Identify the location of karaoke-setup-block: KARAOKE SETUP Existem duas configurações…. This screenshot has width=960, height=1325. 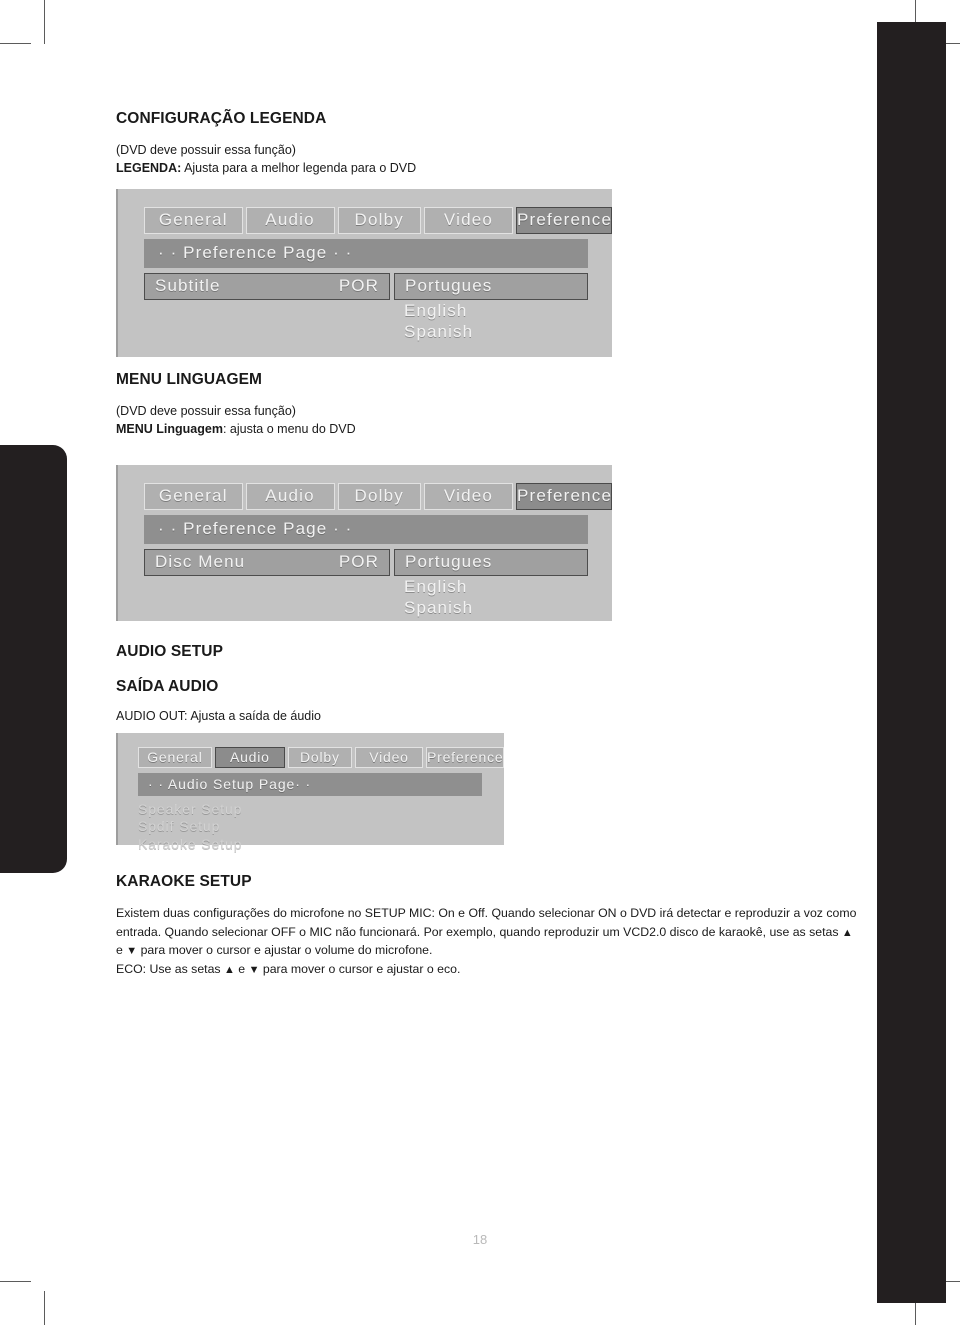
(488, 926).